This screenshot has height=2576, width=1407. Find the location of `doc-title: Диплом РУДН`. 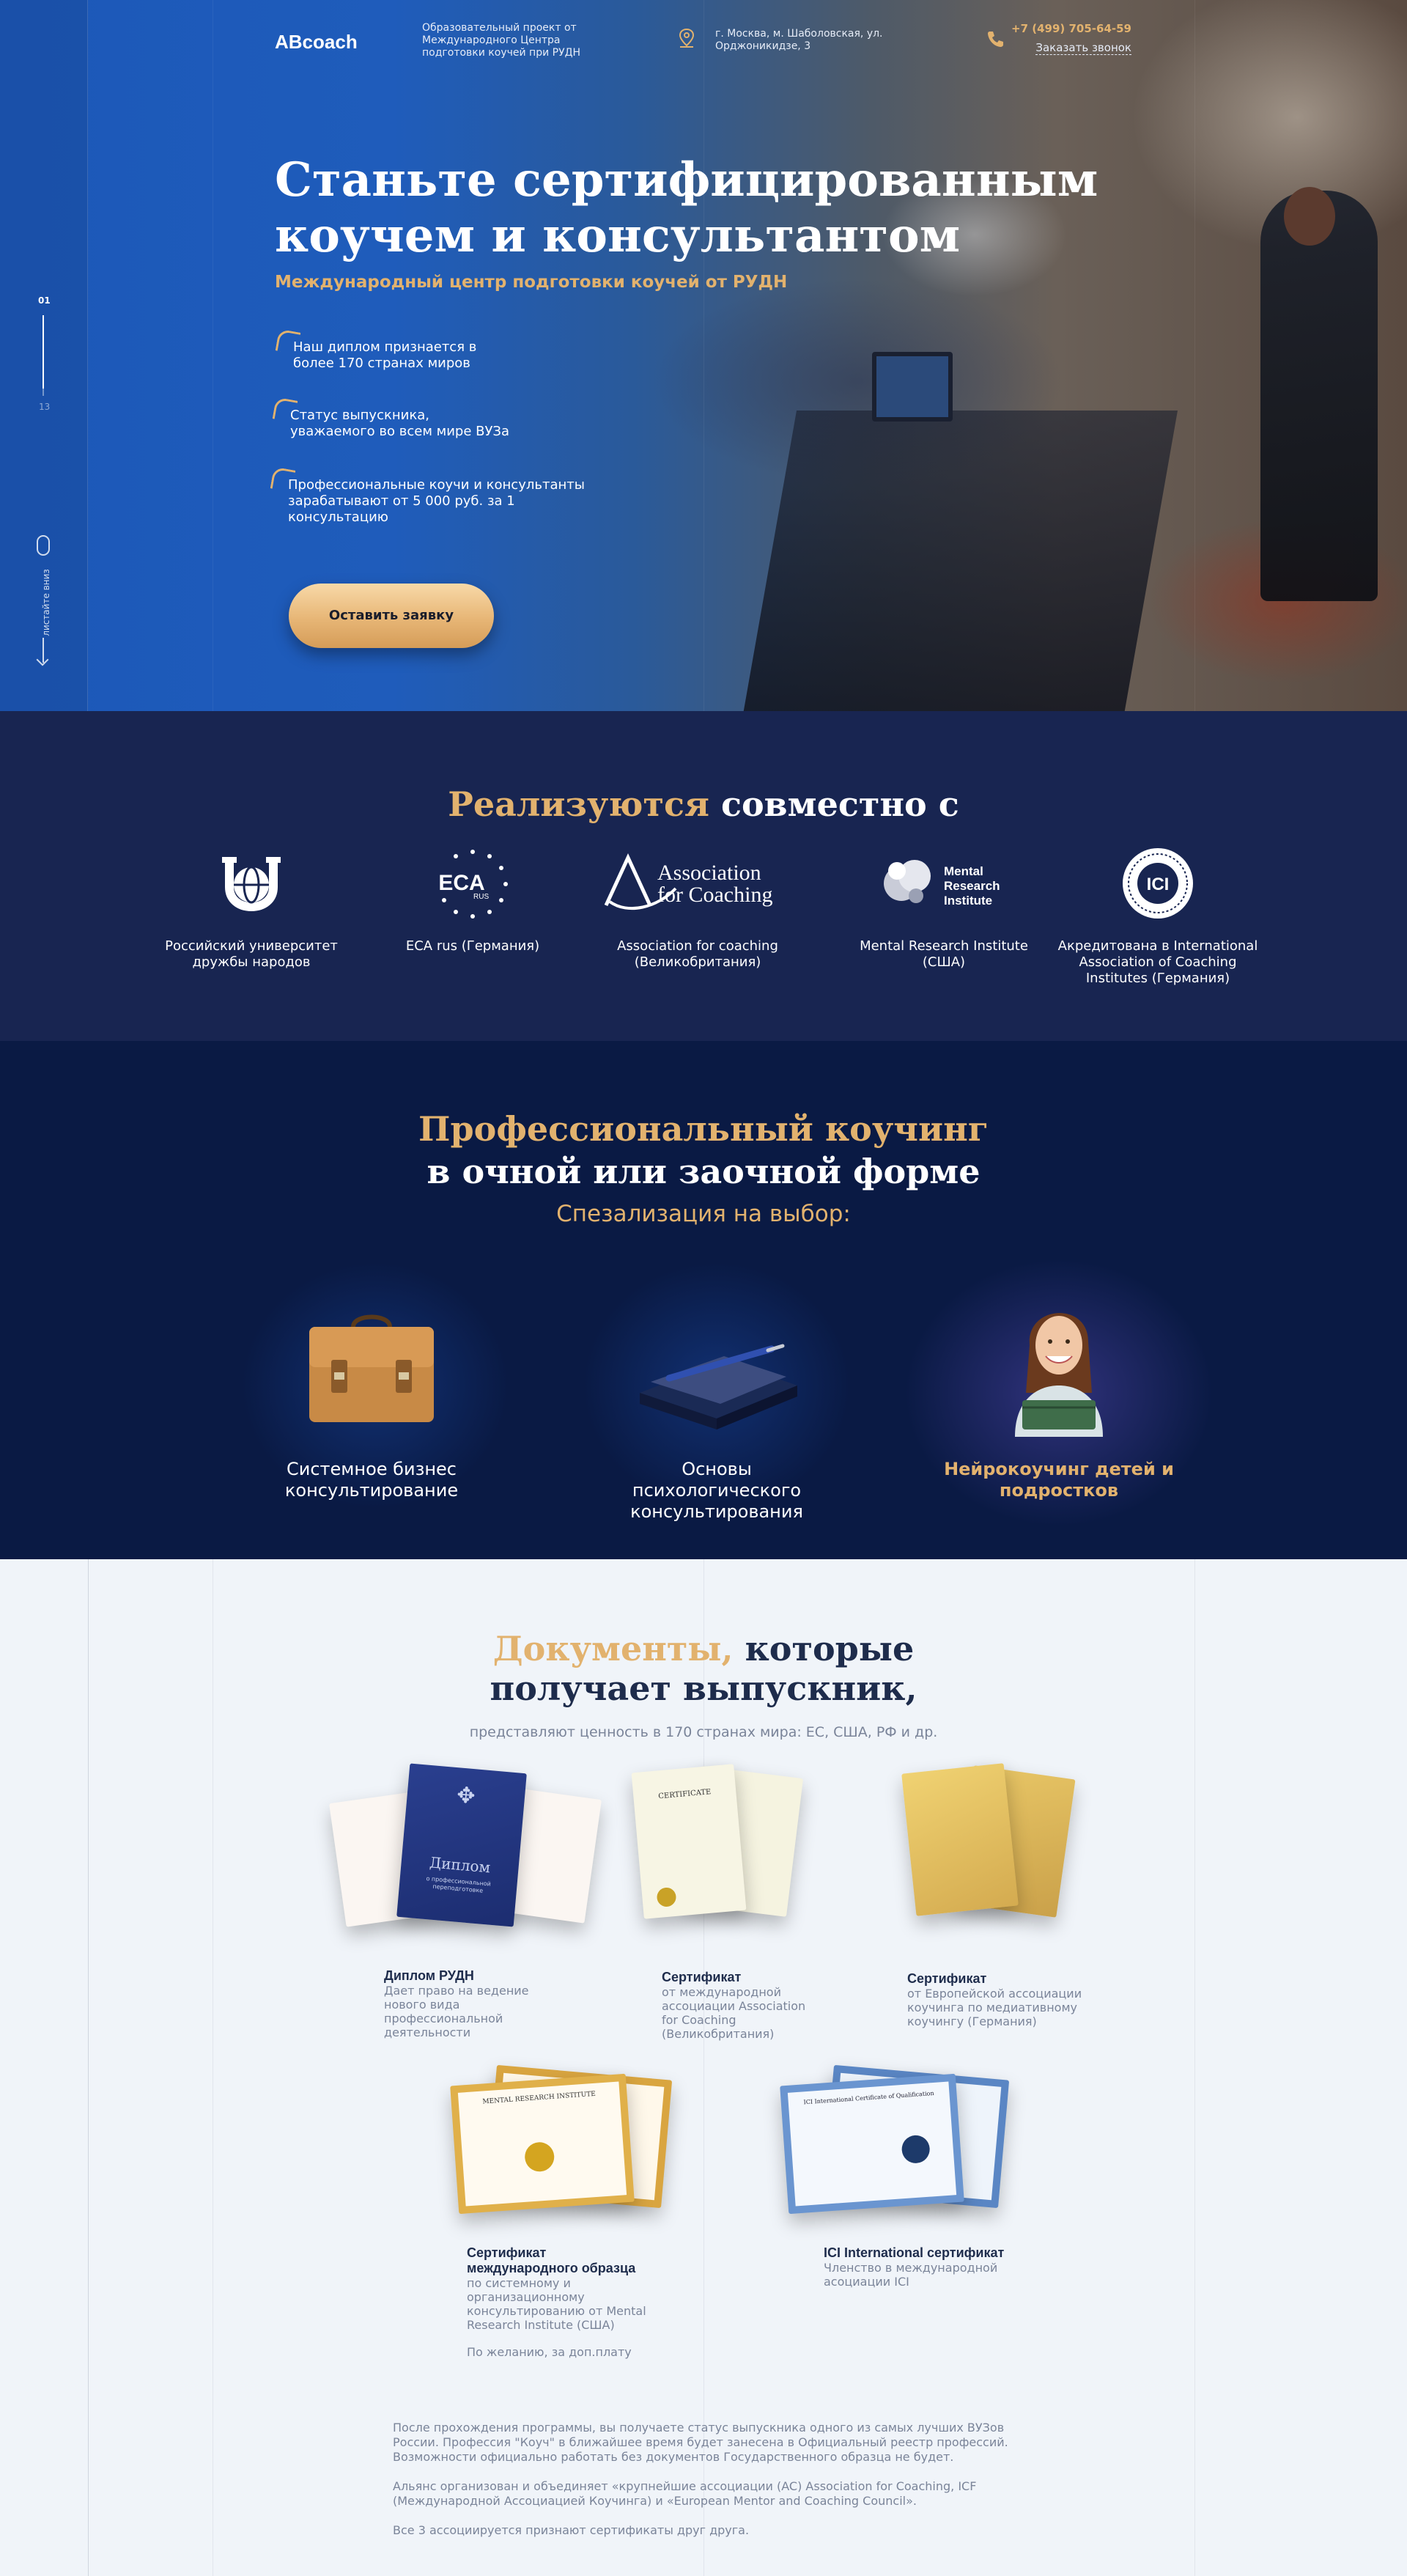

doc-title: Диплом РУДН is located at coordinates (429, 1975).